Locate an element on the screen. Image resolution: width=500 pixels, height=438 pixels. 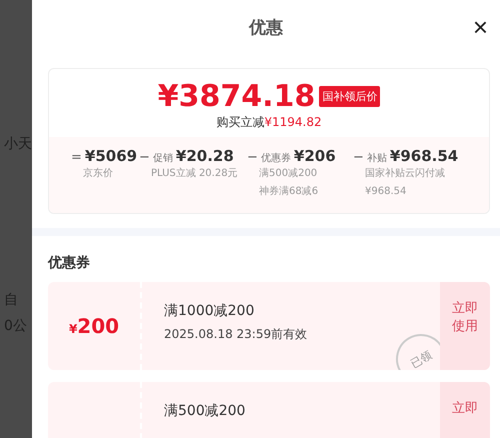
sheet-title: 优惠 is located at coordinates (266, 28).